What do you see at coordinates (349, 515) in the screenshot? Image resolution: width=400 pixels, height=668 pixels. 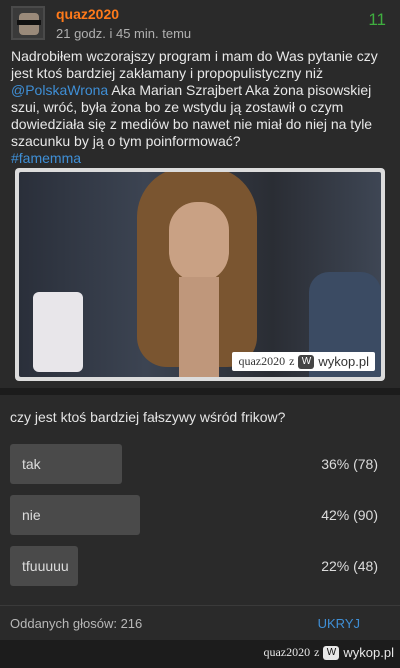 I see `poll-option-result: 42% (90)` at bounding box center [349, 515].